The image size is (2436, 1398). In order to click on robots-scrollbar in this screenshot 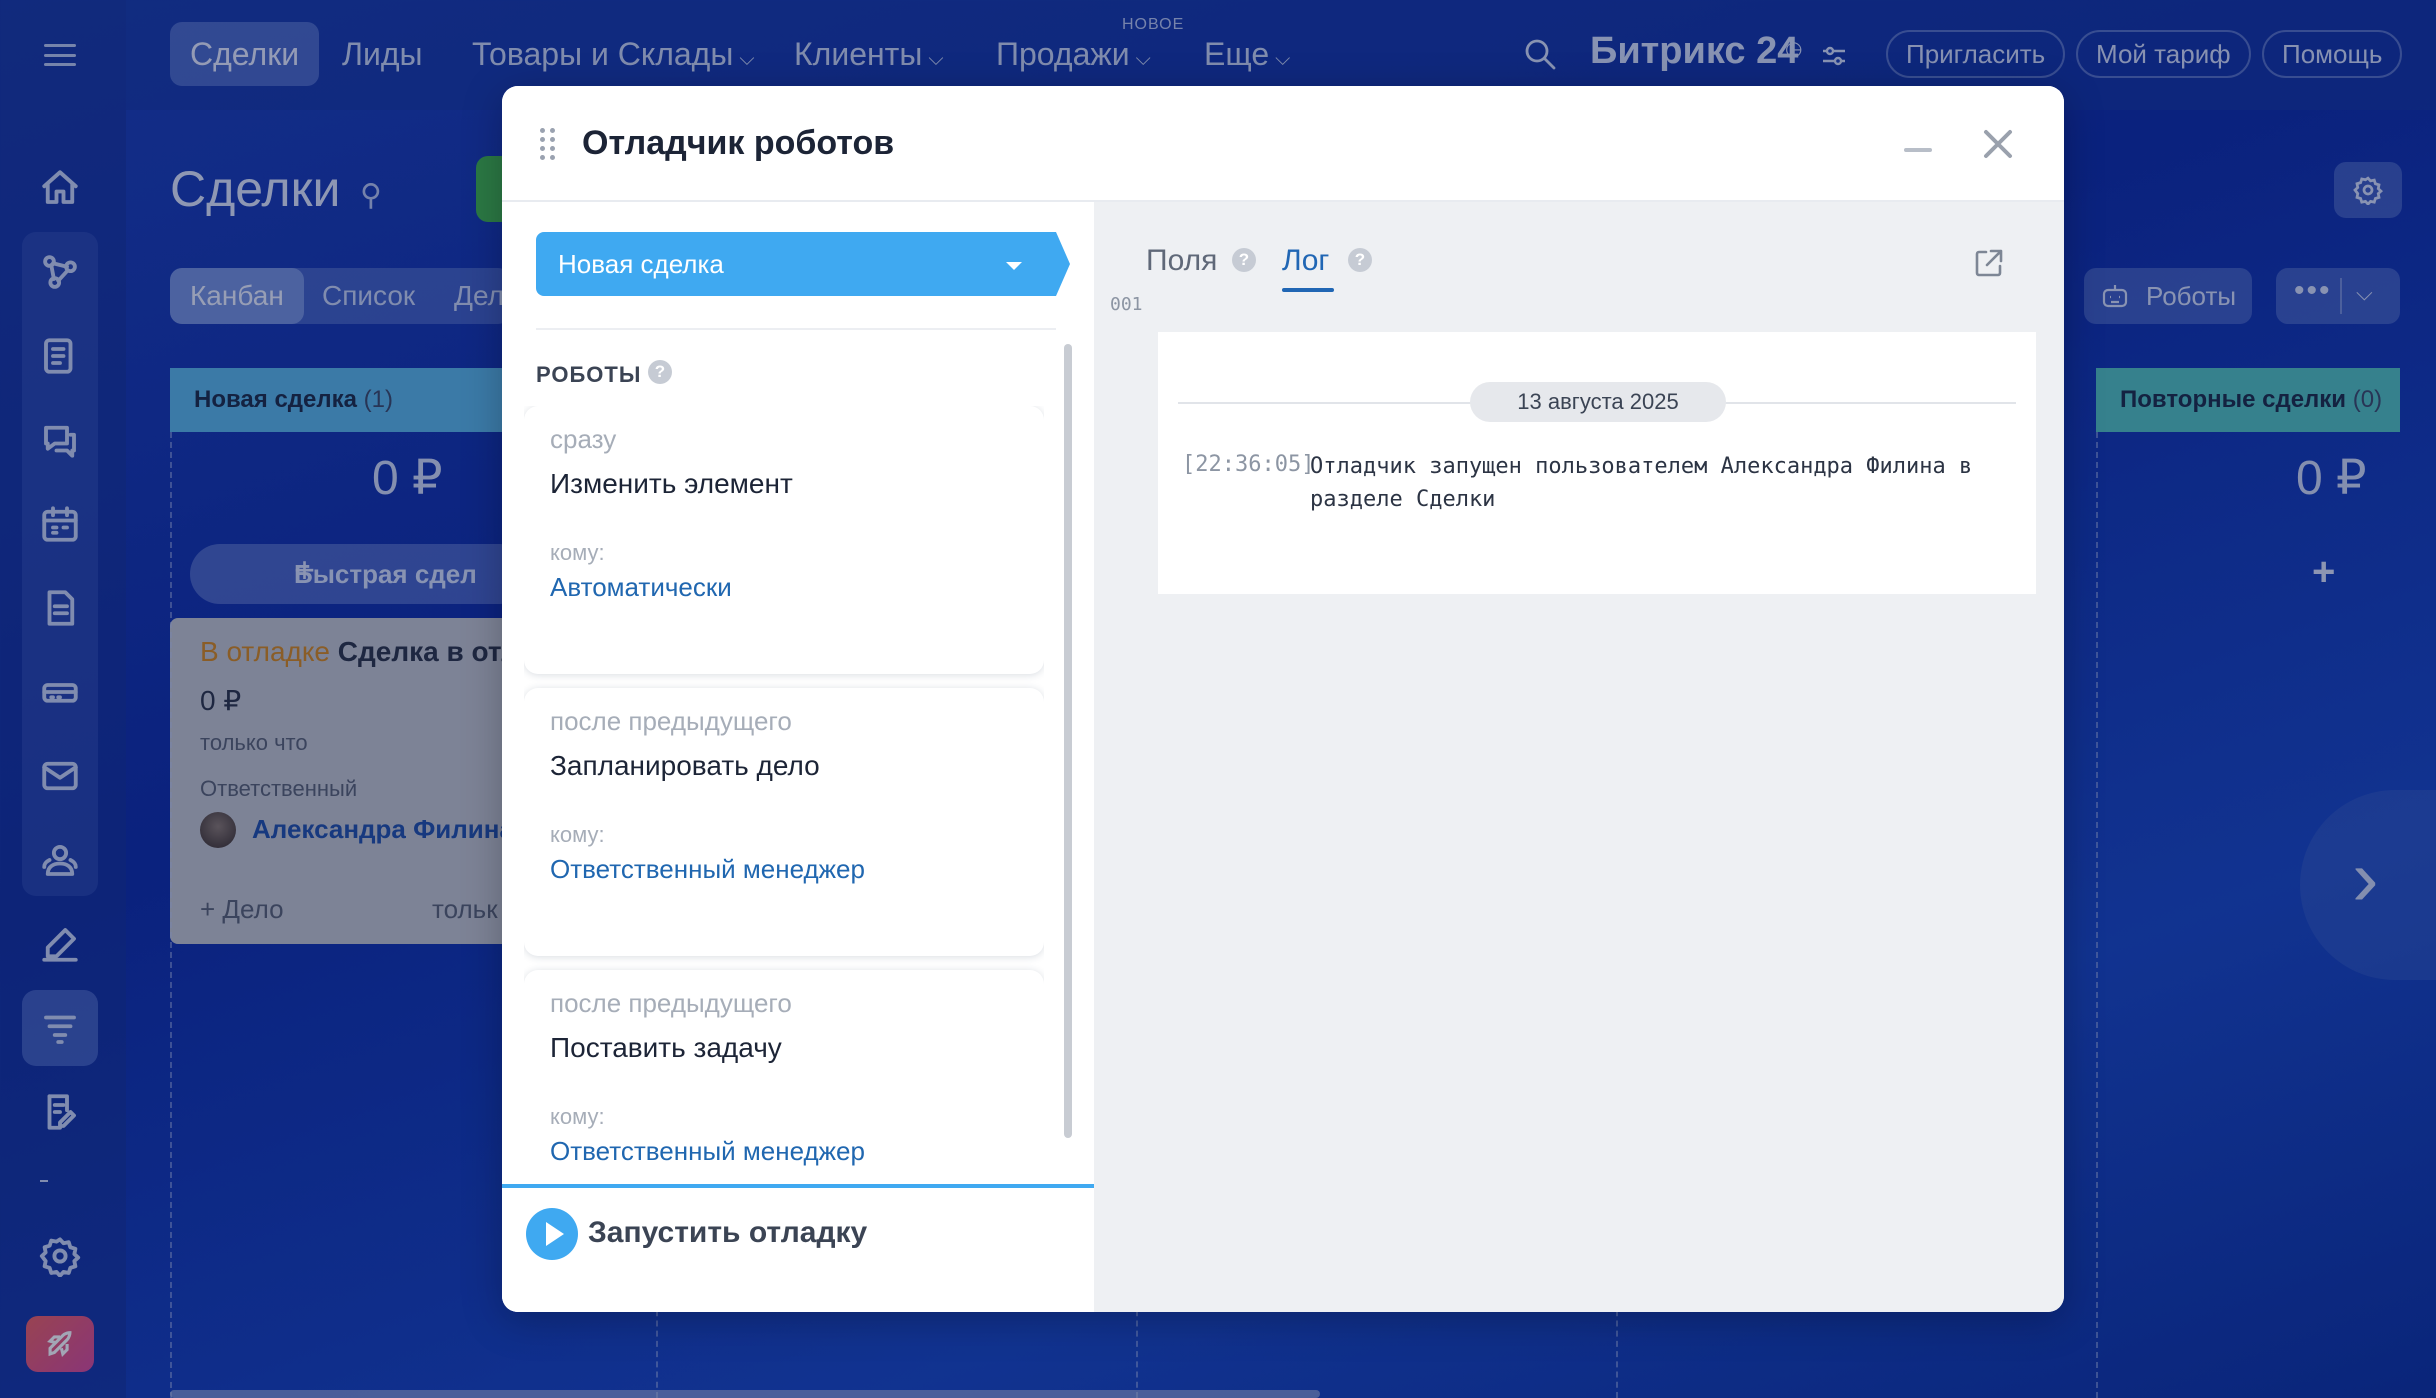, I will do `click(1068, 741)`.